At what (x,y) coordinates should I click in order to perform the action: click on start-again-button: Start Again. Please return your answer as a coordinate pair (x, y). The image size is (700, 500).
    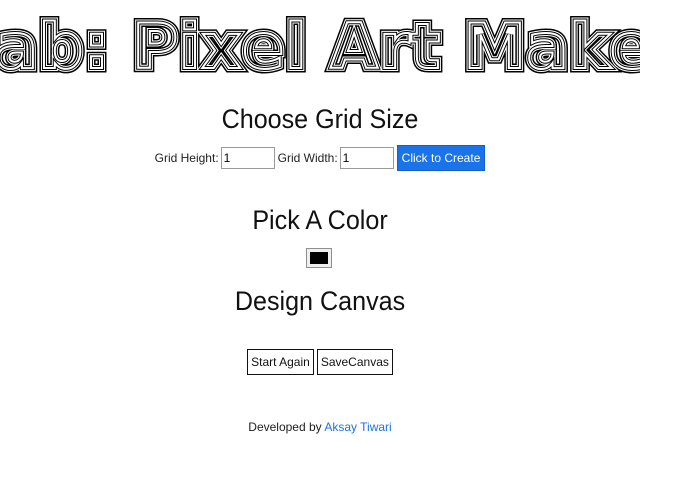
    Looking at the image, I should click on (280, 362).